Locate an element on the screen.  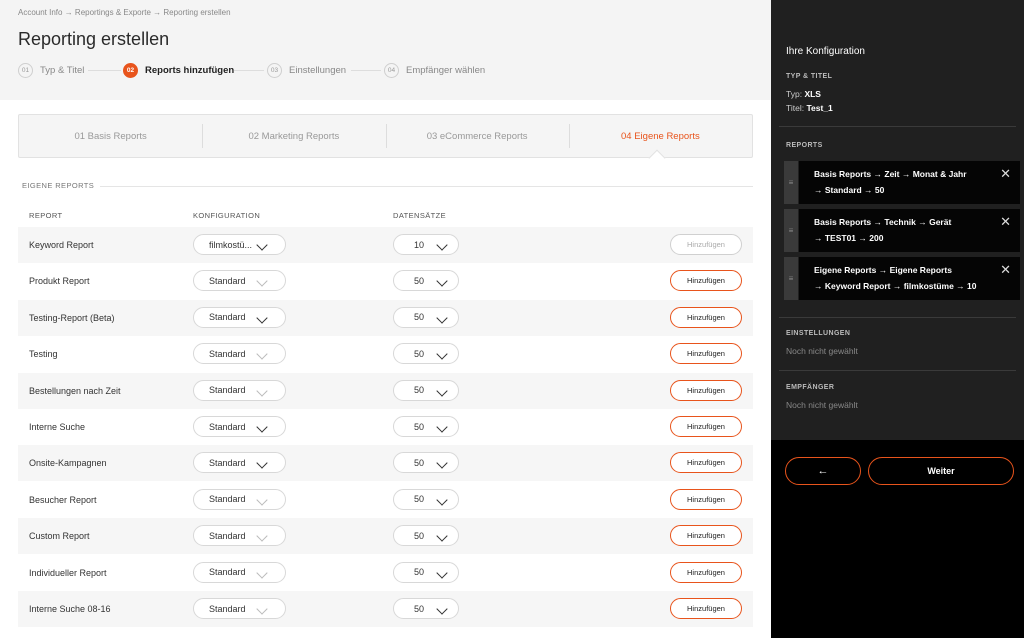
tab-eigene-reports: 04 Eigene Reports is located at coordinates (660, 136).